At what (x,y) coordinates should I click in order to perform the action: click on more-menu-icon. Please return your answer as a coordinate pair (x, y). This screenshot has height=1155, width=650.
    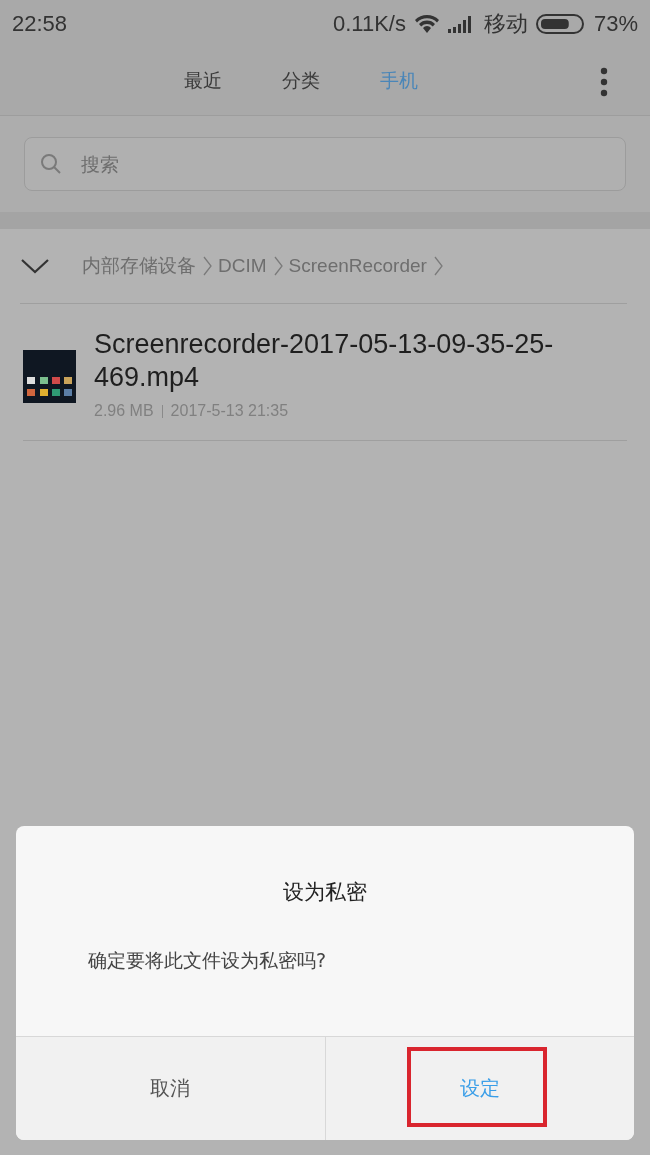
    Looking at the image, I should click on (604, 82).